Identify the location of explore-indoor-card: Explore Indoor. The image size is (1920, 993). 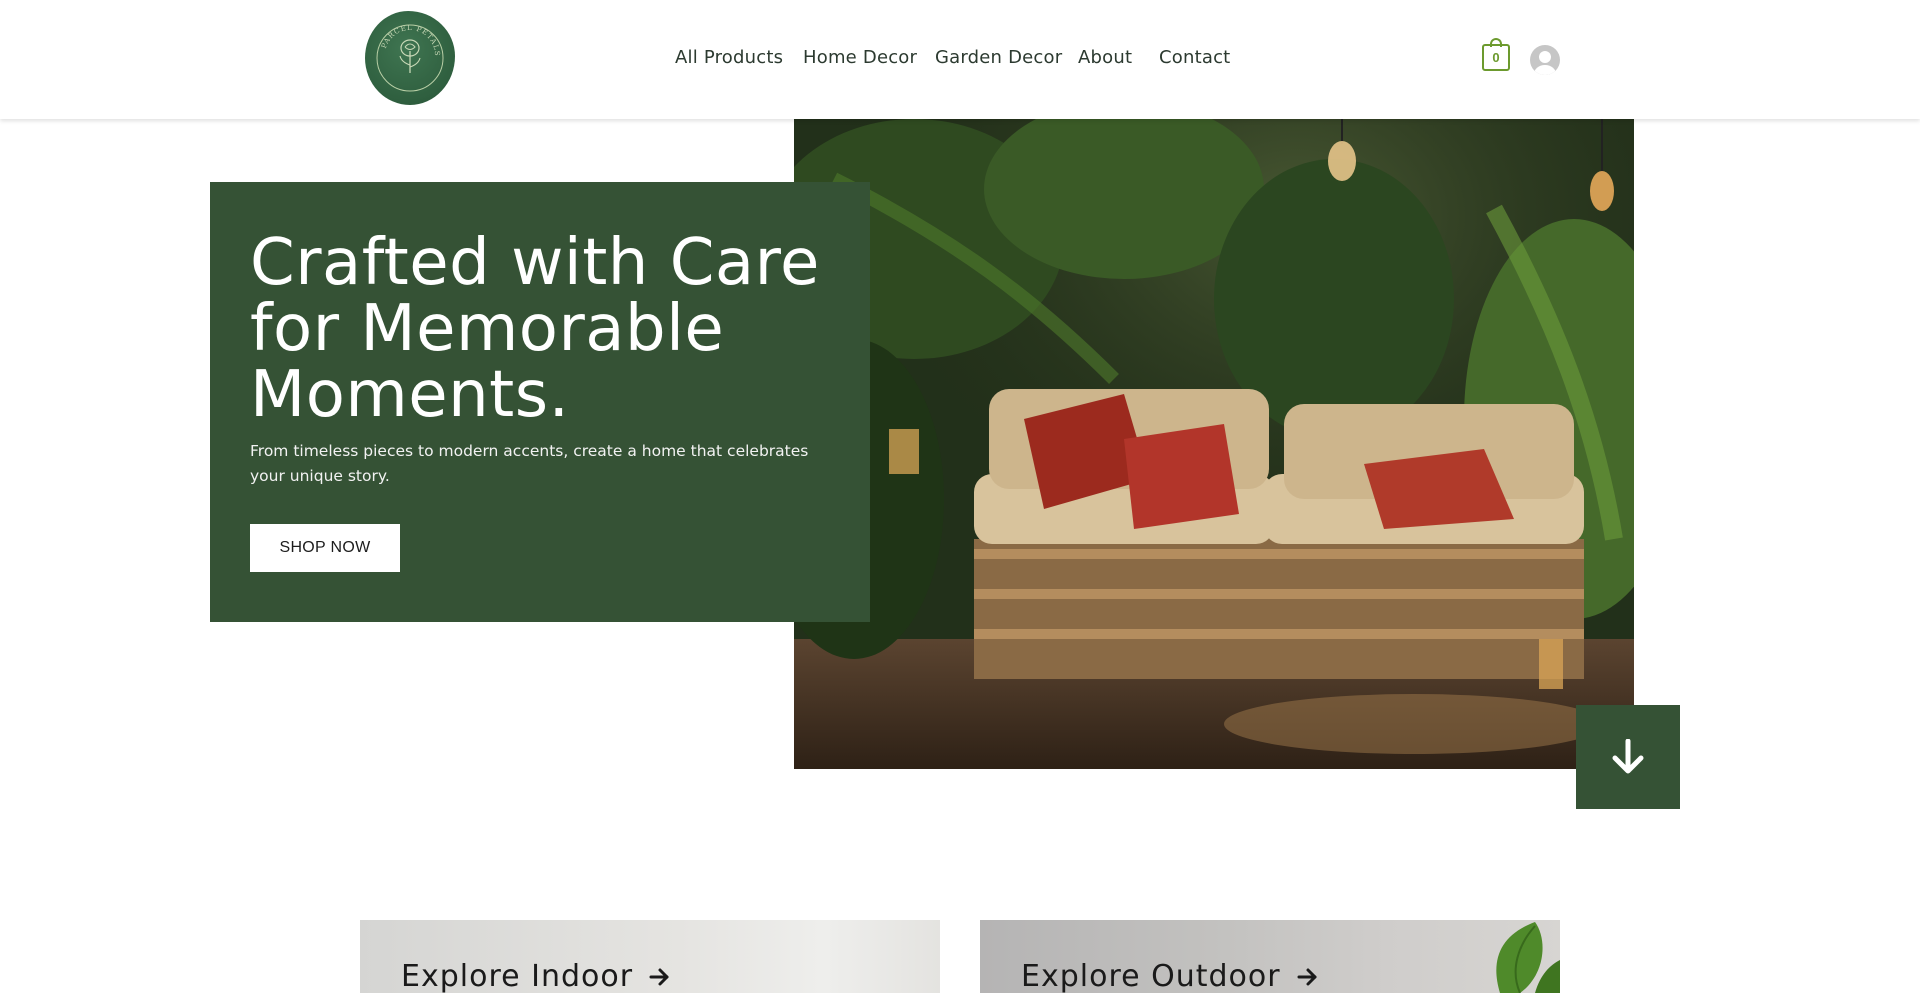
(650, 956).